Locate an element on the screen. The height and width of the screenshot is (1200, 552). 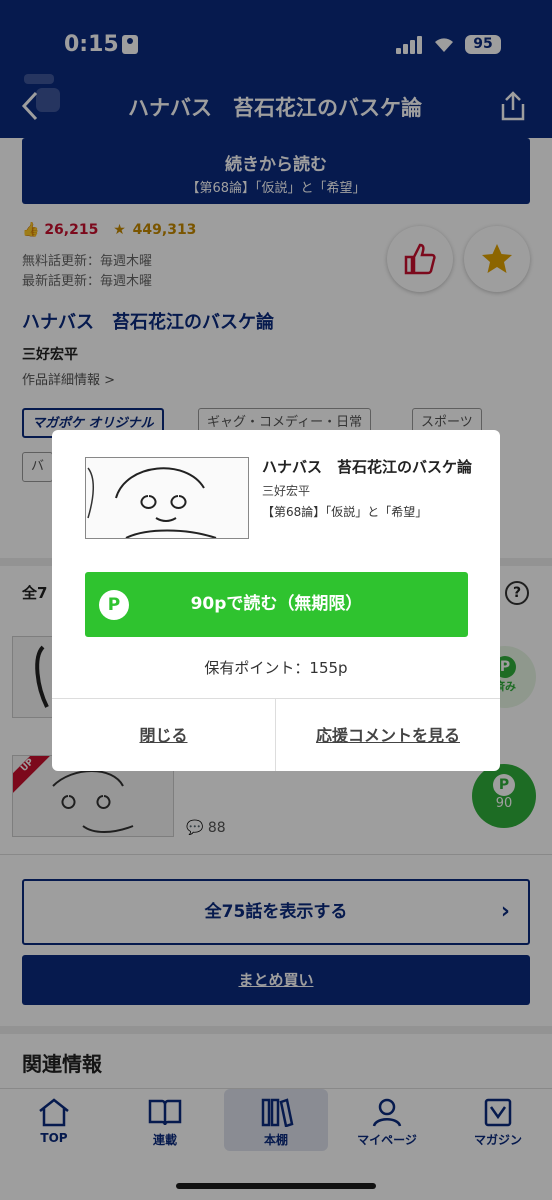
modal-episode-title: 【第68論】「仮説」と「希望」 is located at coordinates (345, 512).